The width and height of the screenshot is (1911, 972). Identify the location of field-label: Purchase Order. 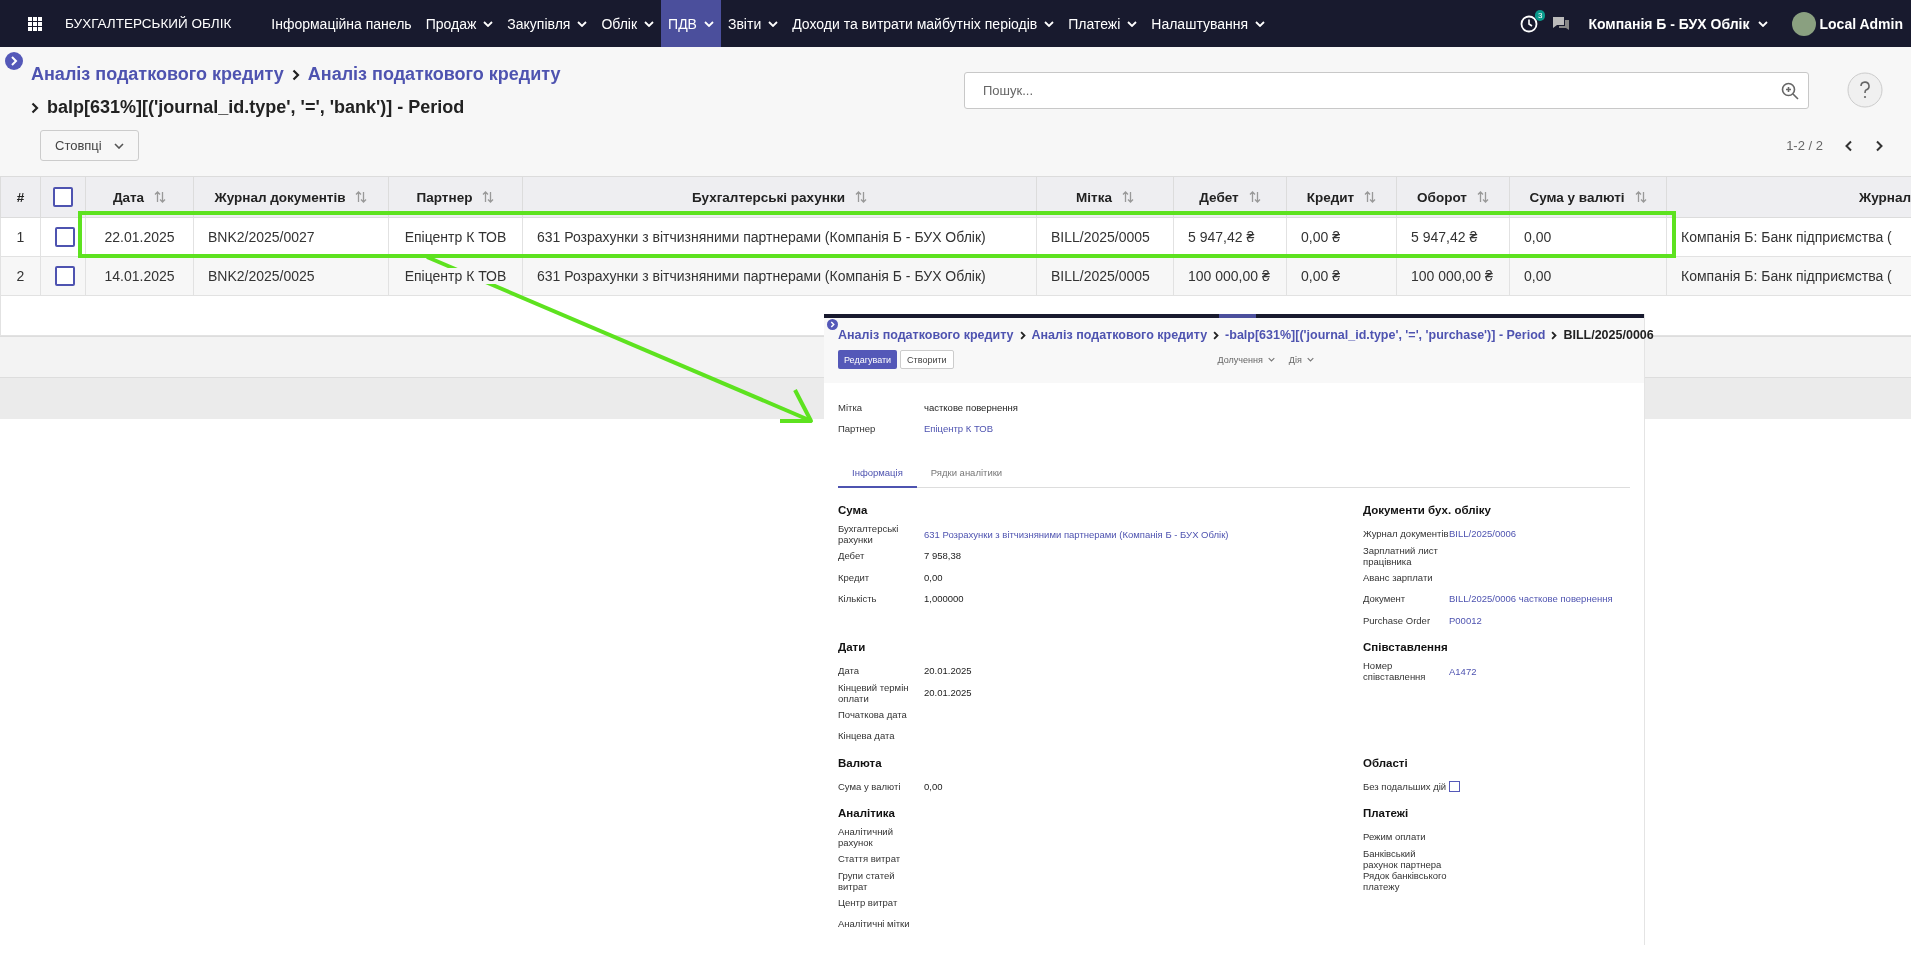
(1397, 620).